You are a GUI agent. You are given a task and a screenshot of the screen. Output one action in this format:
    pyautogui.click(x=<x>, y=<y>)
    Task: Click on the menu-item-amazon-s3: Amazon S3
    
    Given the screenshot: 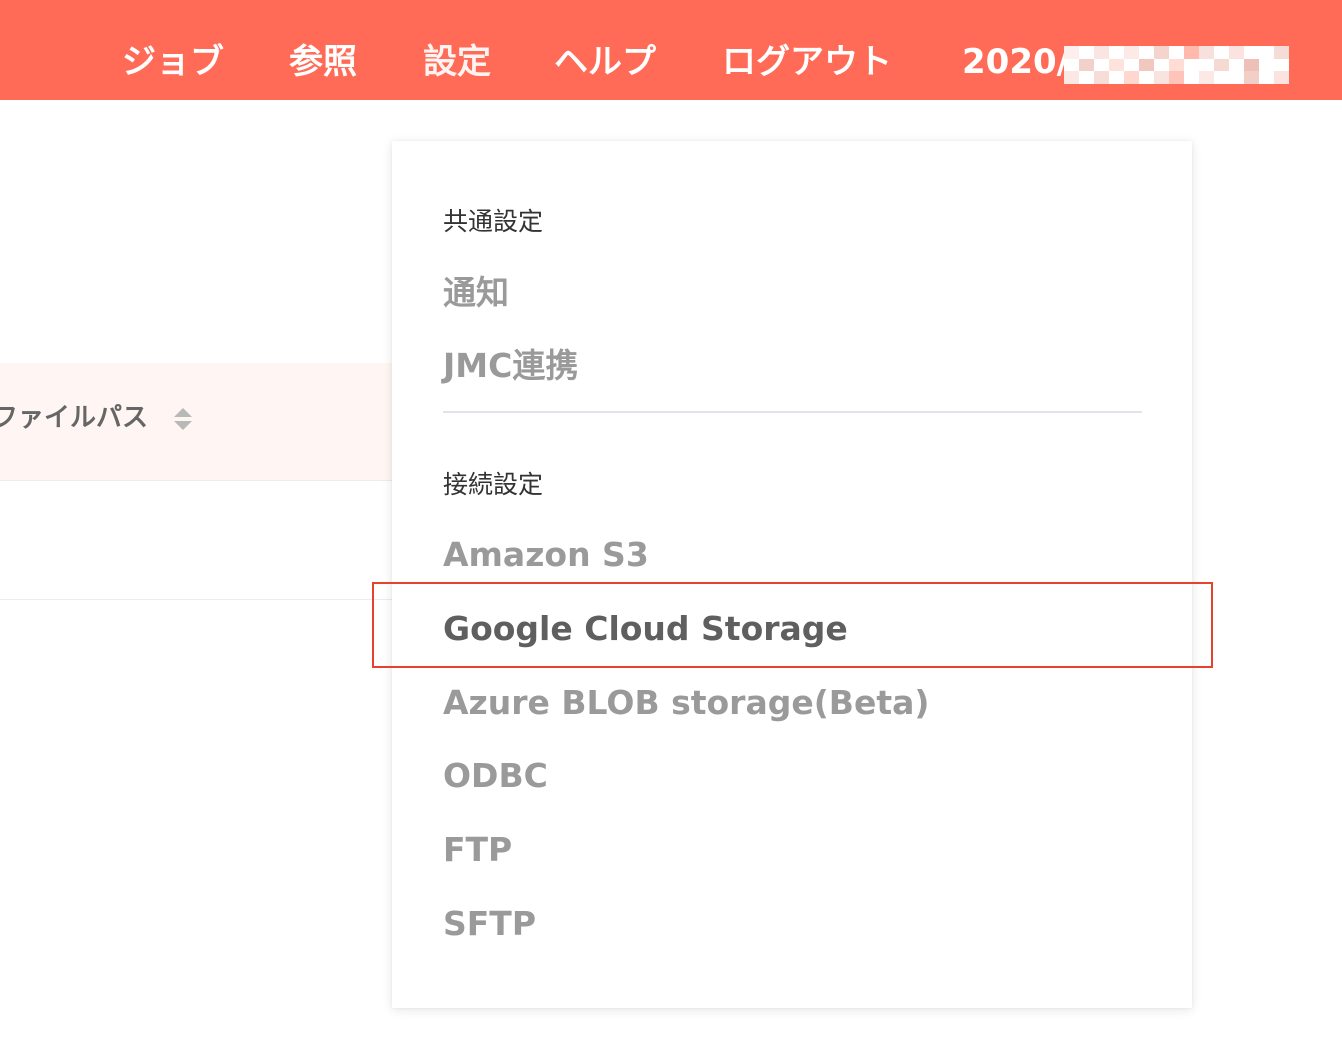 What is the action you would take?
    pyautogui.click(x=546, y=555)
    